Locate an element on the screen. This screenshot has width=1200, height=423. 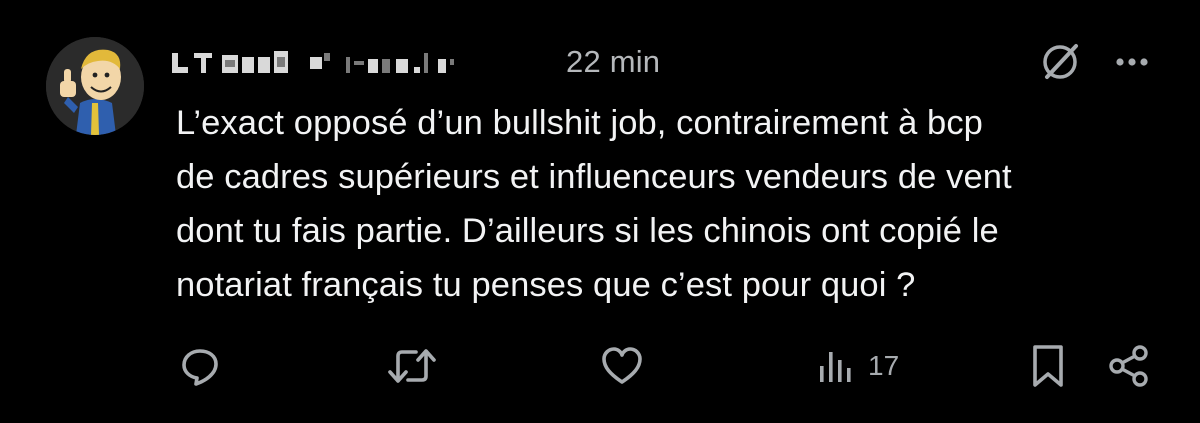
post-timestamp: 22 min is located at coordinates (613, 62).